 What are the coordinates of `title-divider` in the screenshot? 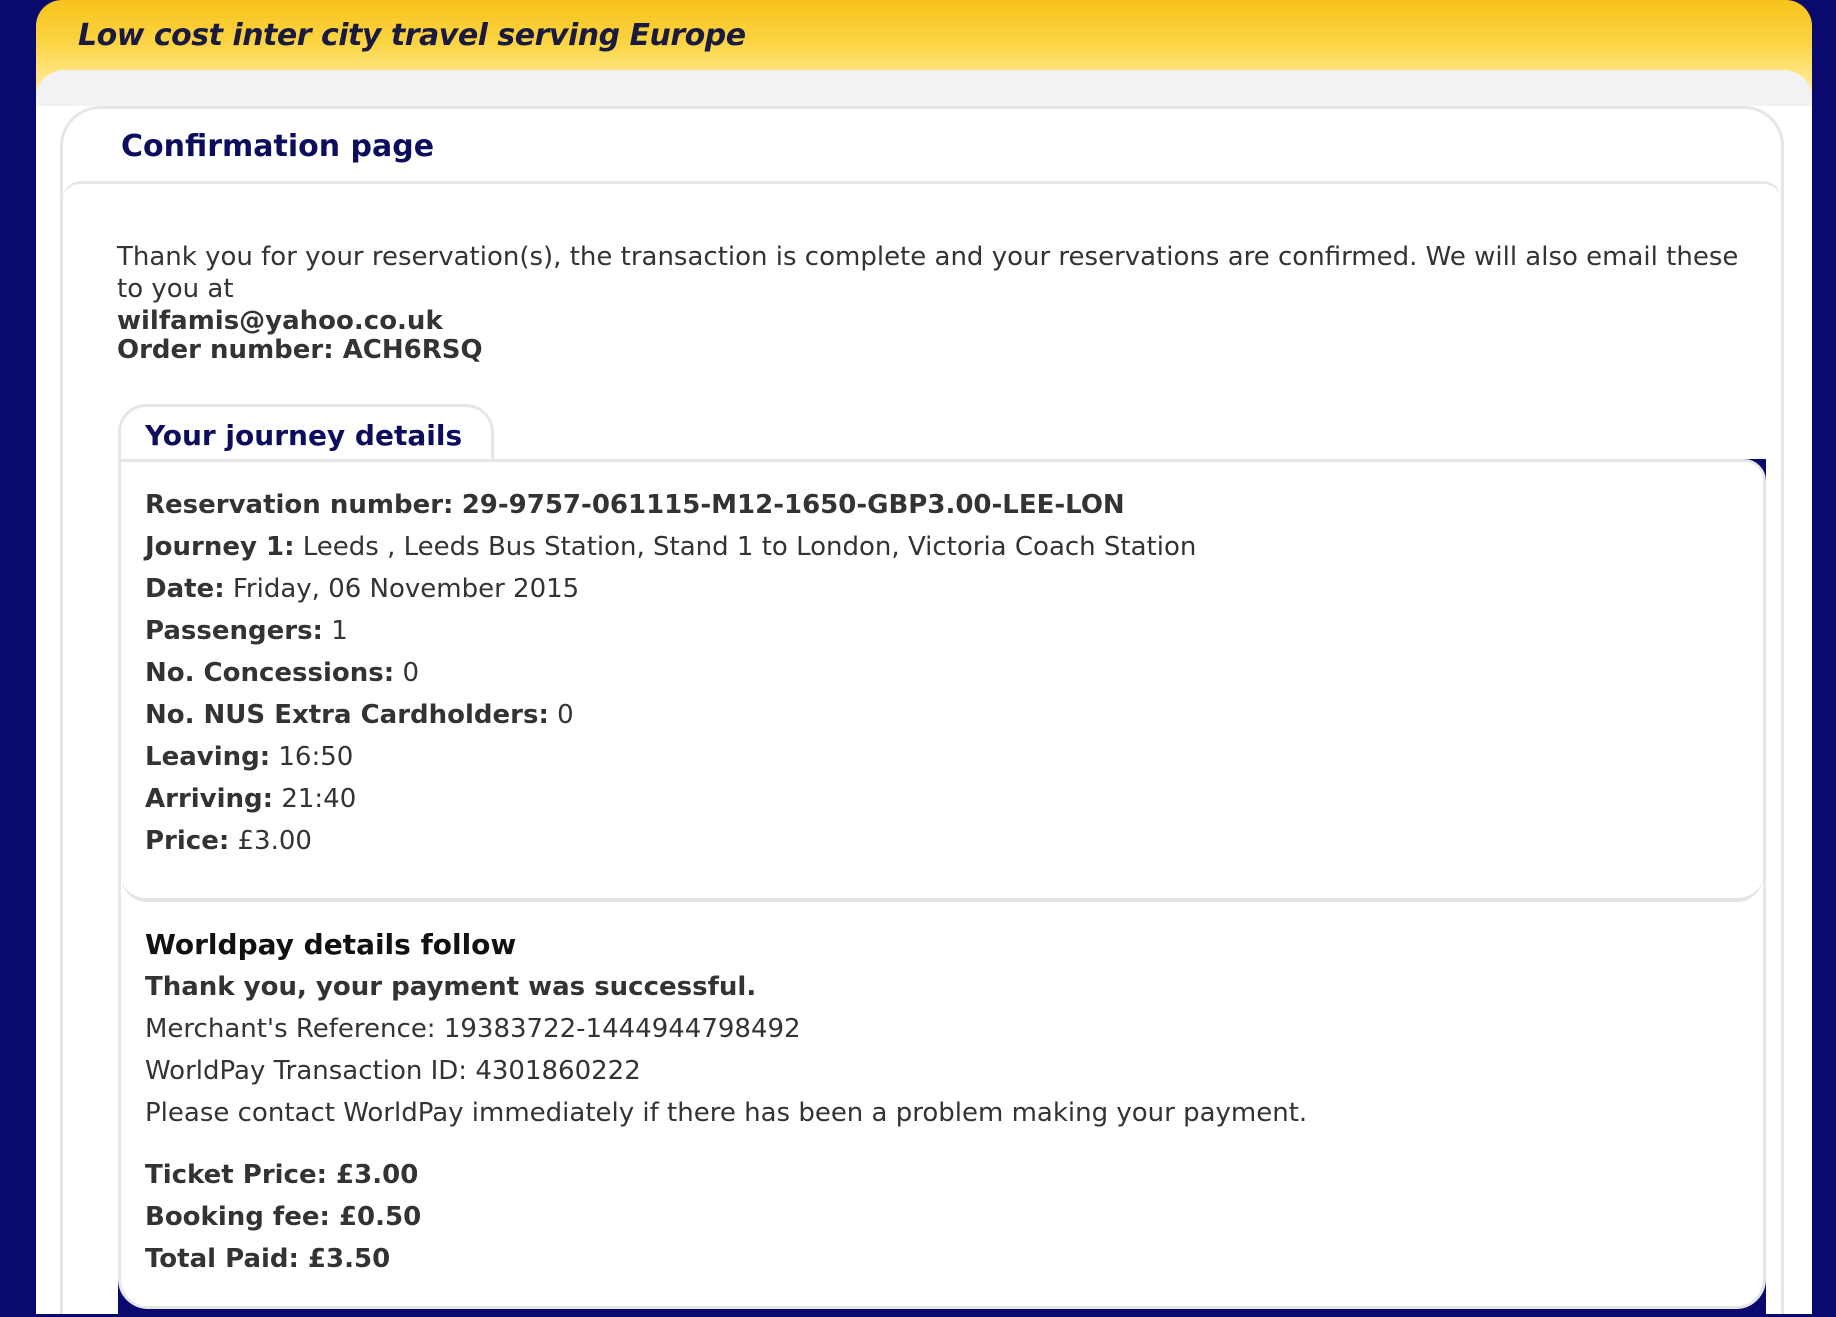 It's located at (922, 190).